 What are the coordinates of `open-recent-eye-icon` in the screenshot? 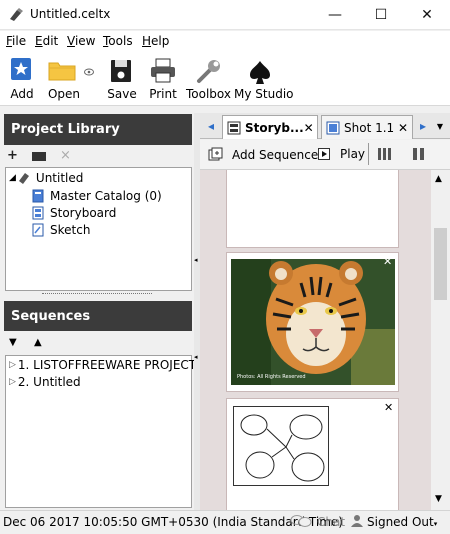 It's located at (89, 70).